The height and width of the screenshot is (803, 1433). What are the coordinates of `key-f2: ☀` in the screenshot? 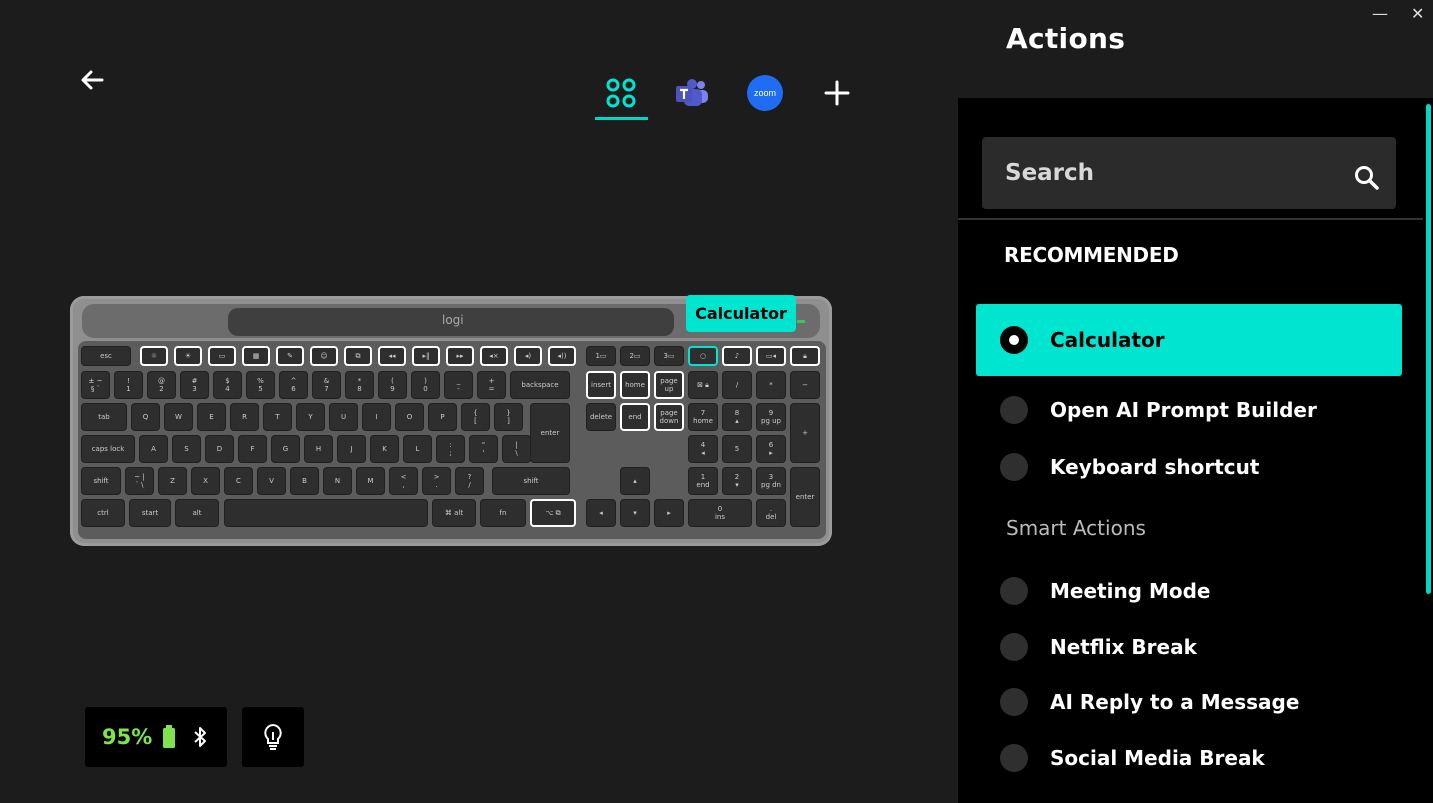 It's located at (188, 356).